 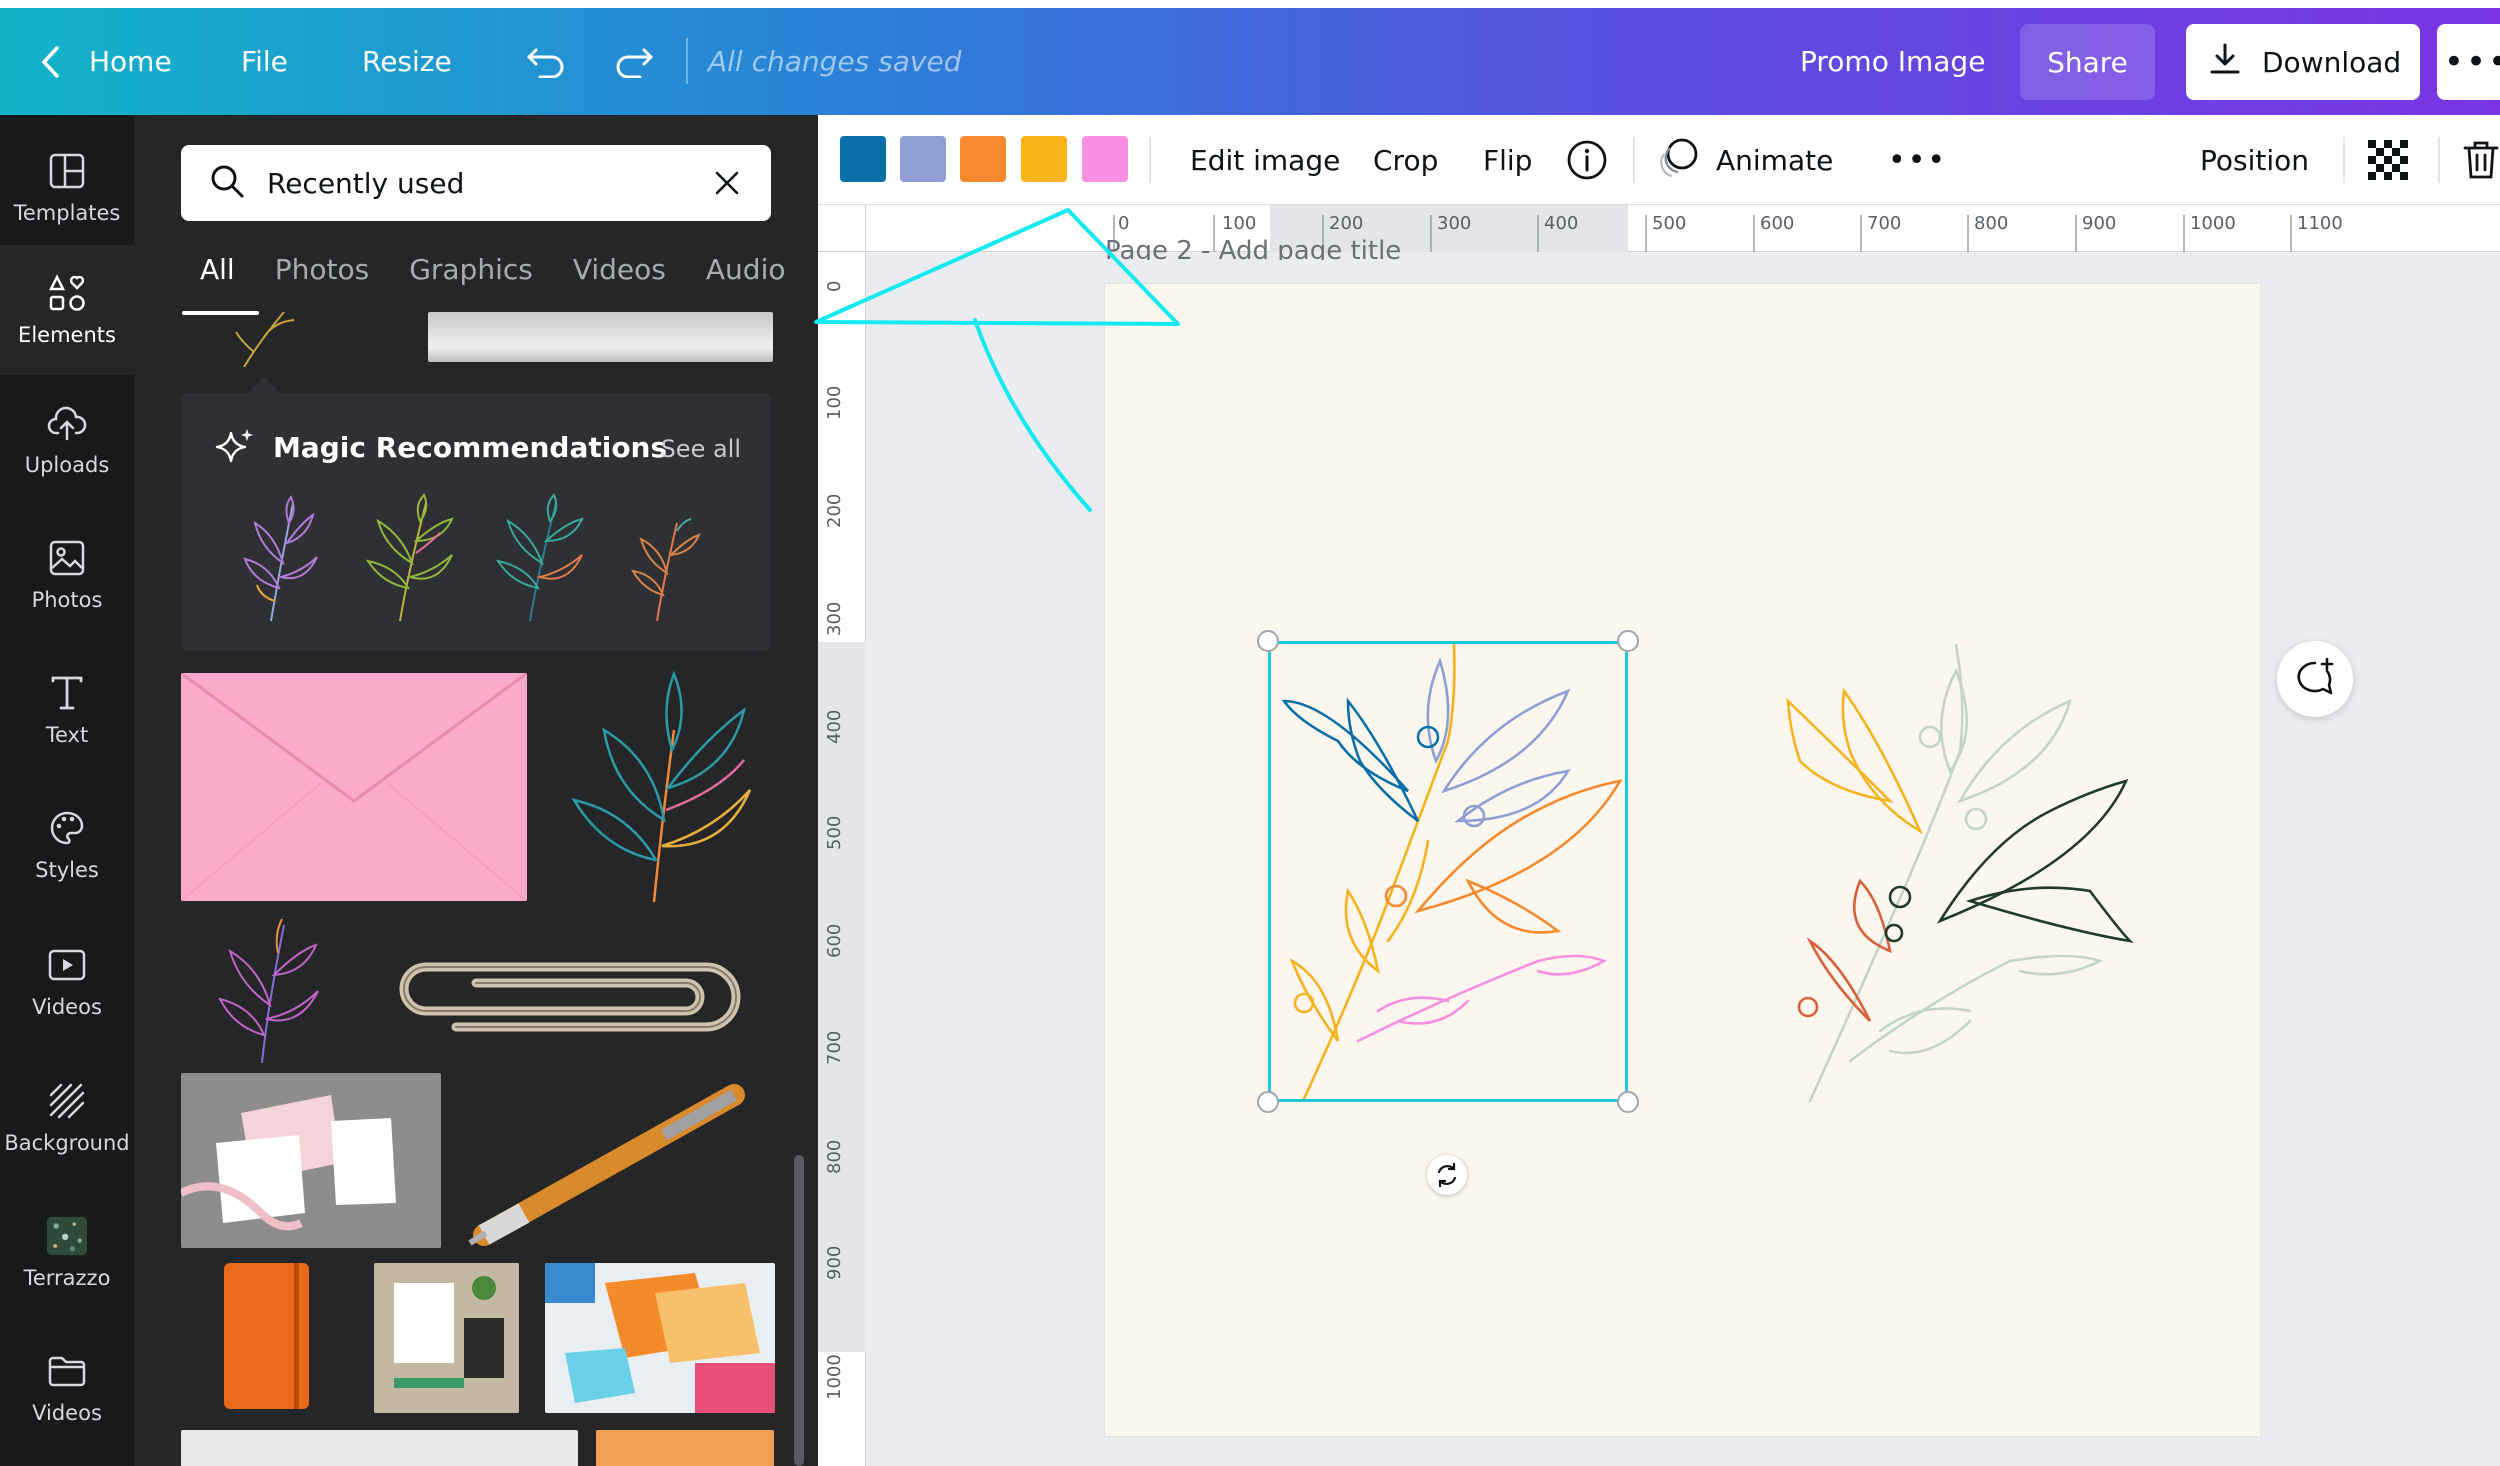 I want to click on magic-recommendations-title: Magic Recommendations, so click(x=470, y=447).